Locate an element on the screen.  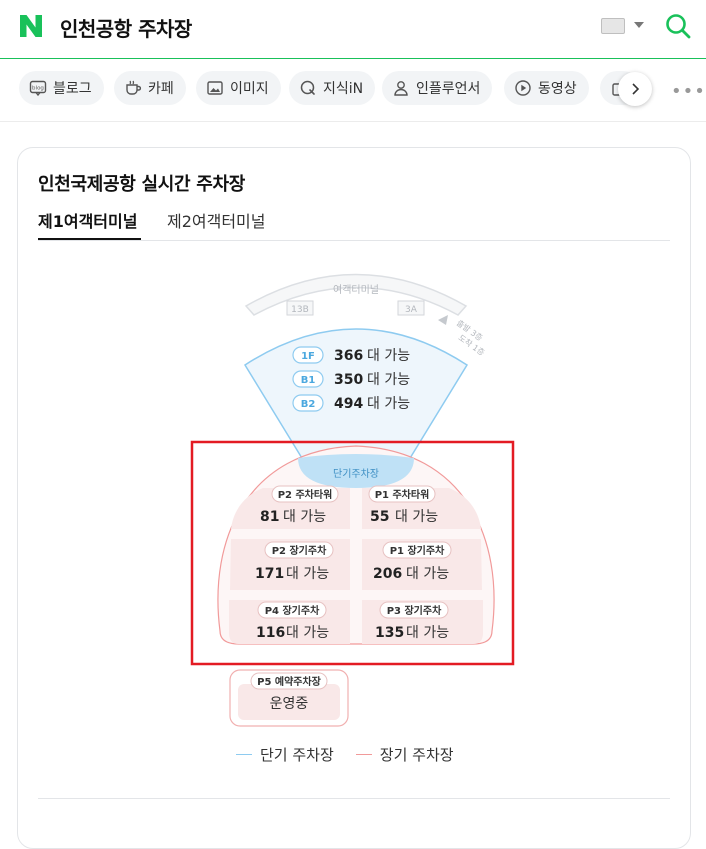
lot-p2-long-count: 171 is located at coordinates (269, 574).